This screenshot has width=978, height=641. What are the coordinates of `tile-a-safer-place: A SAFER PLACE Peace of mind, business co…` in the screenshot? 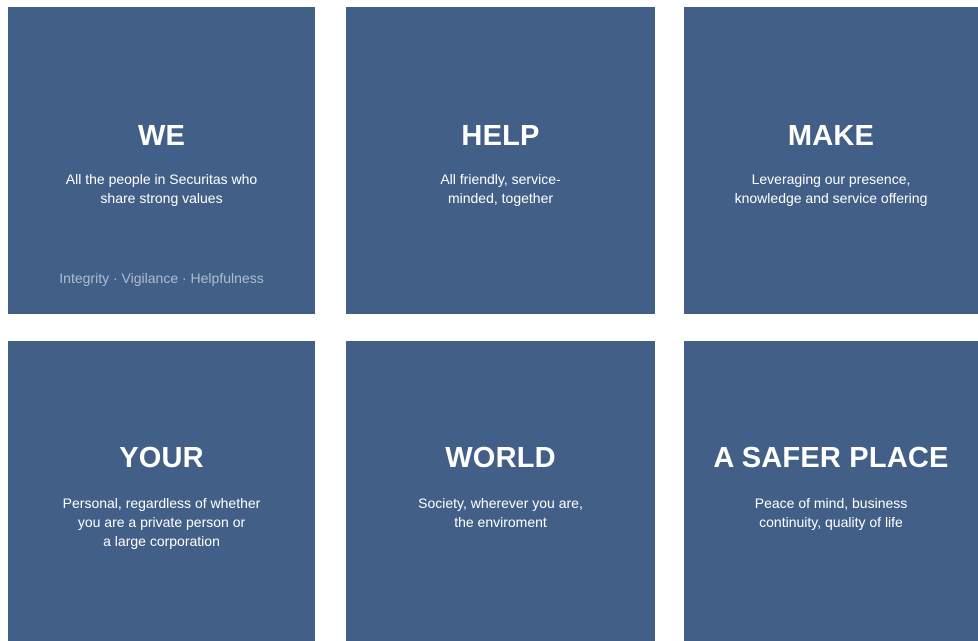 It's located at (831, 491).